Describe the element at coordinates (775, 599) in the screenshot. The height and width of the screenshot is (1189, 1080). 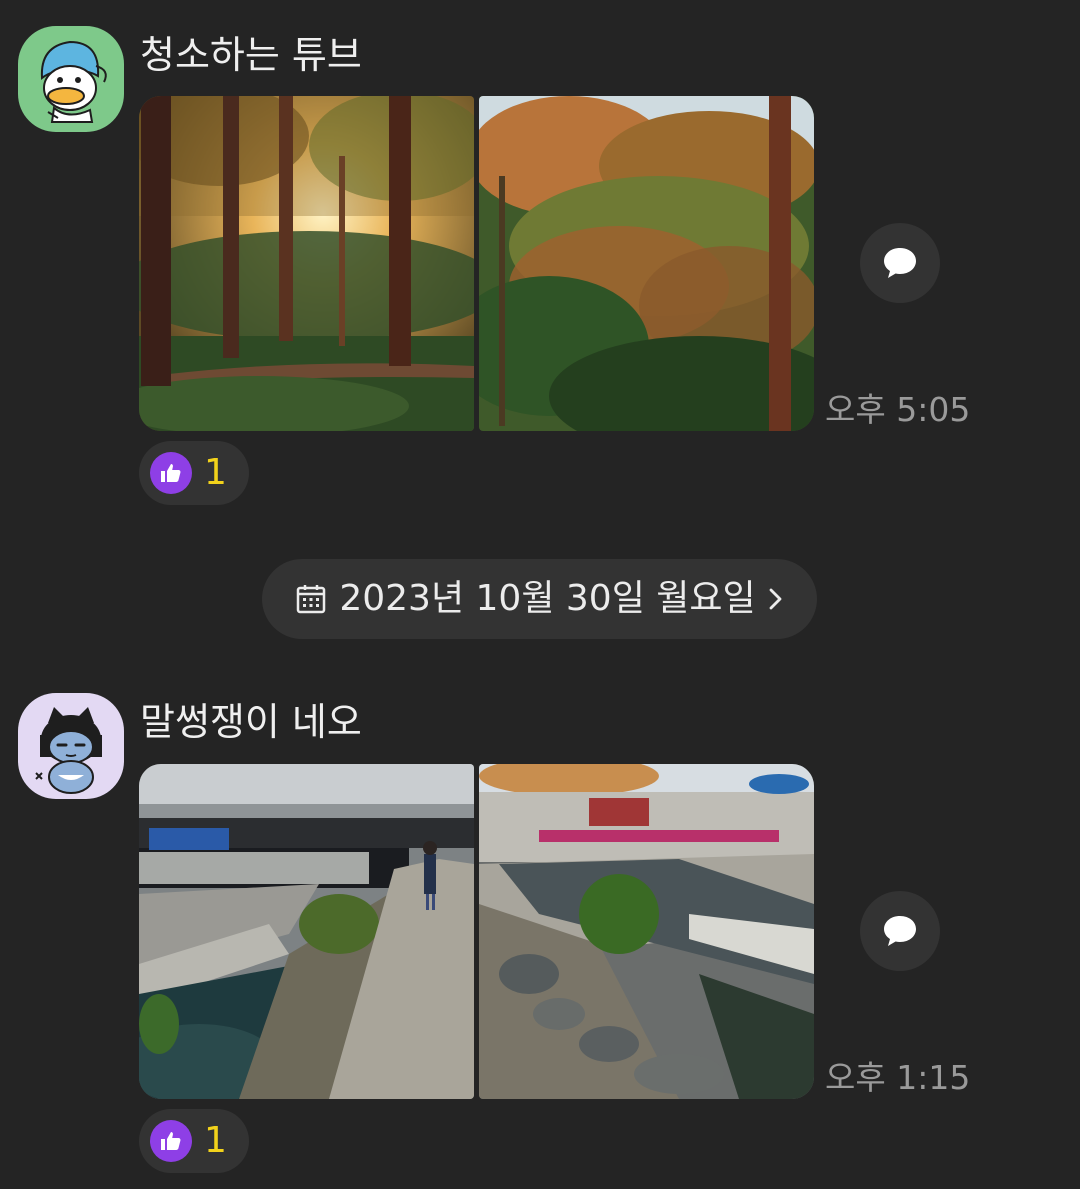
I see `chevron-right-icon` at that location.